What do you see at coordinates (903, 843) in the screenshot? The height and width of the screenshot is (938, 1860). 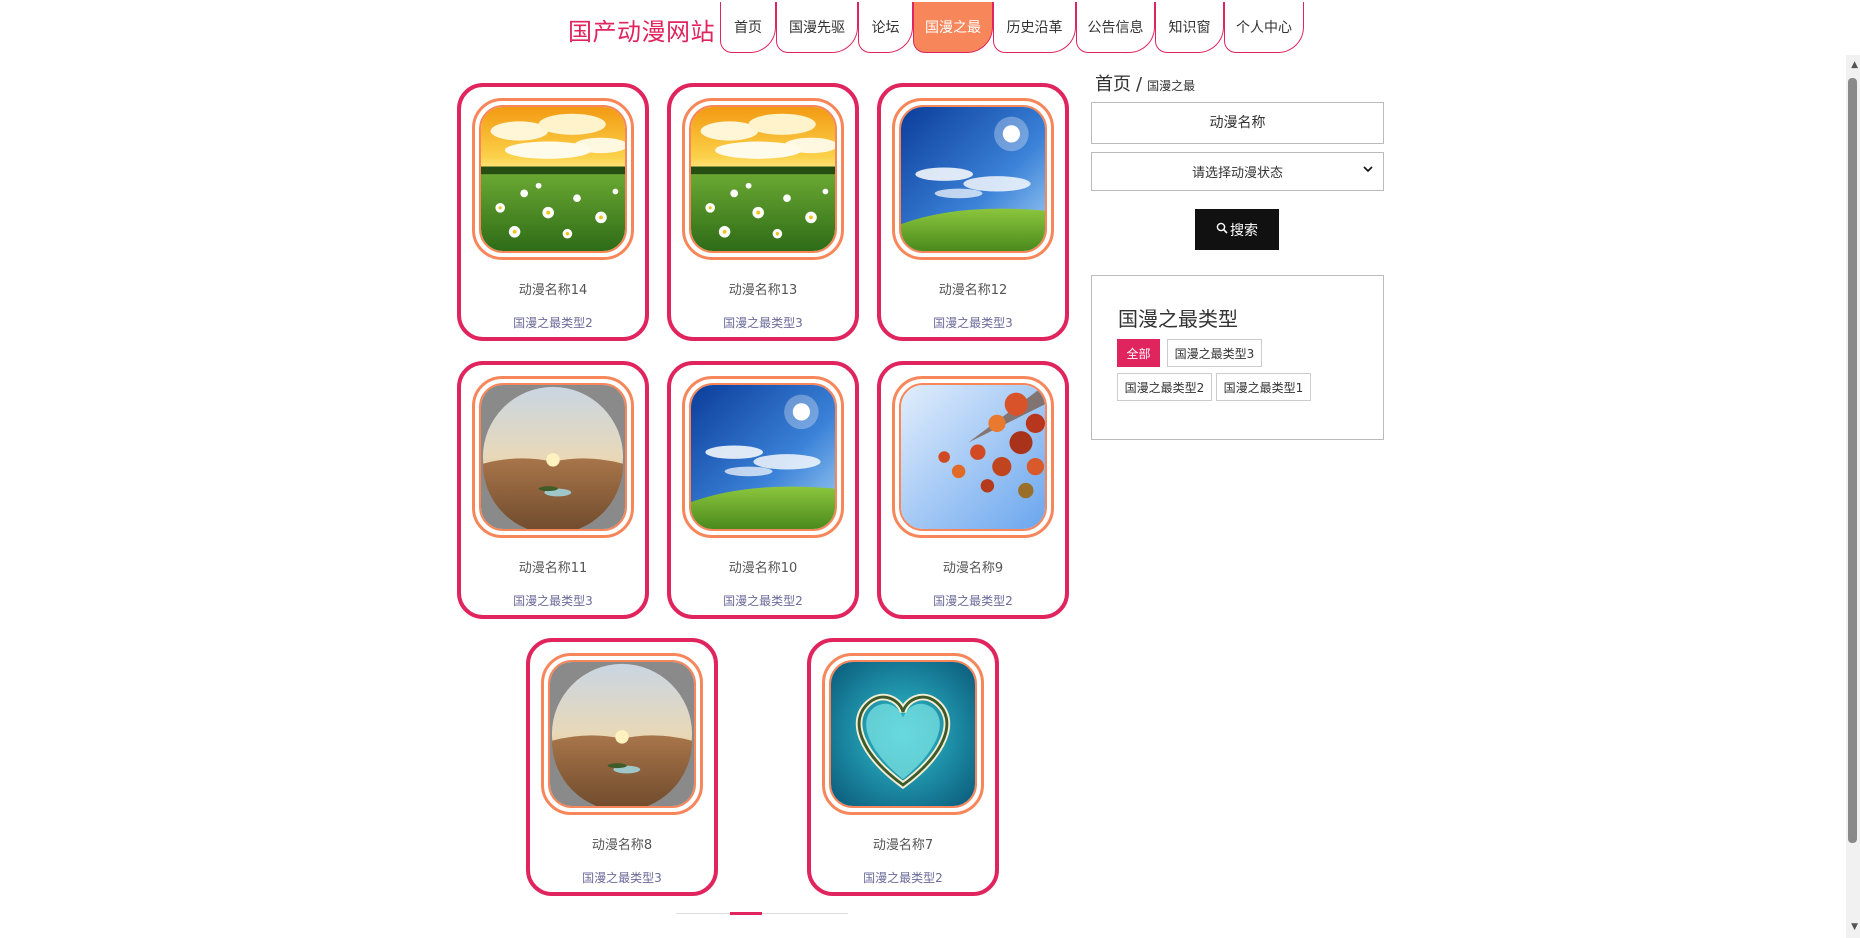 I see `card-name: 动漫名称7` at bounding box center [903, 843].